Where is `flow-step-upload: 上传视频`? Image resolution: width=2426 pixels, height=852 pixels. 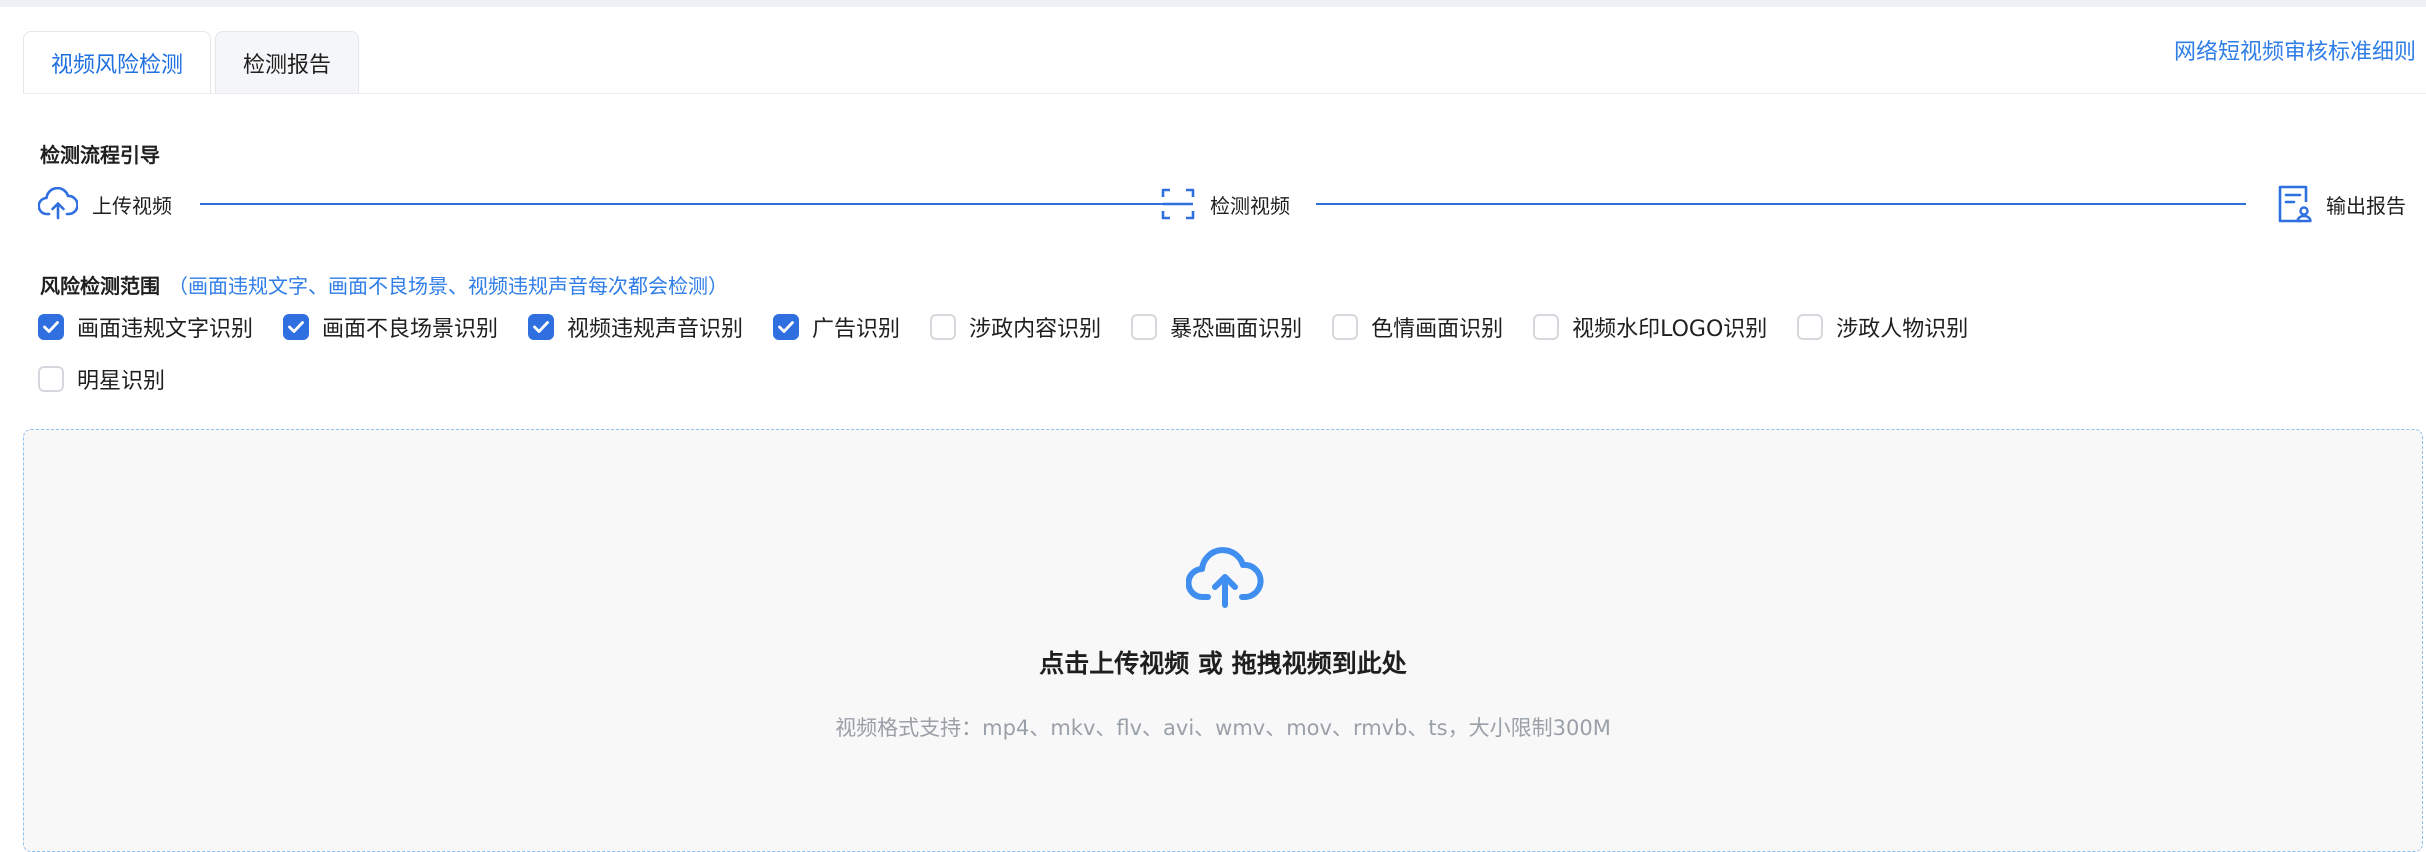
flow-step-upload: 上传视频 is located at coordinates (105, 204).